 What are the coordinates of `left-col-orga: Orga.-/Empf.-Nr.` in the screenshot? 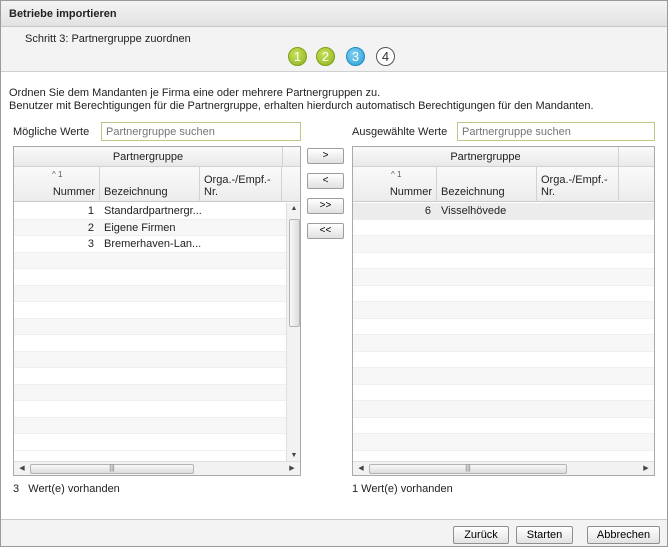 It's located at (241, 184).